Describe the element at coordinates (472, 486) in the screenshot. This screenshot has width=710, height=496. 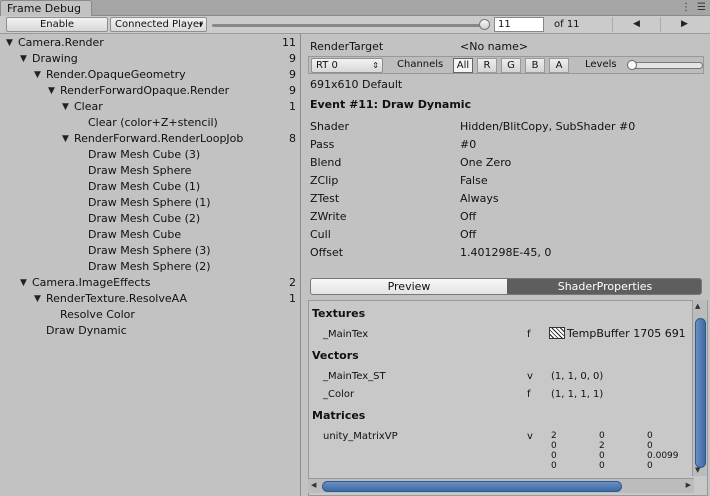
I see `horizontal-scroll-thumb` at that location.